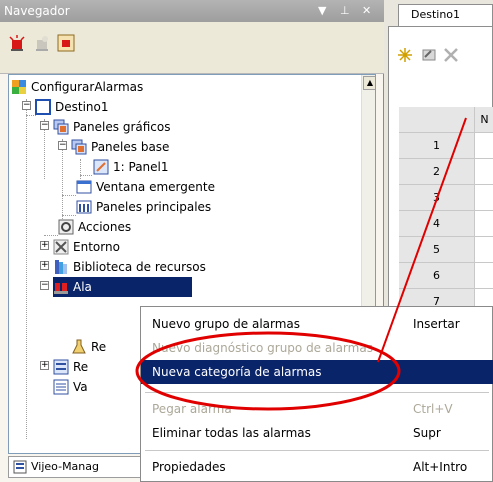 Image resolution: width=493 pixels, height=482 pixels. Describe the element at coordinates (94, 227) in the screenshot. I see `tree-node-actions: Acciones` at that location.